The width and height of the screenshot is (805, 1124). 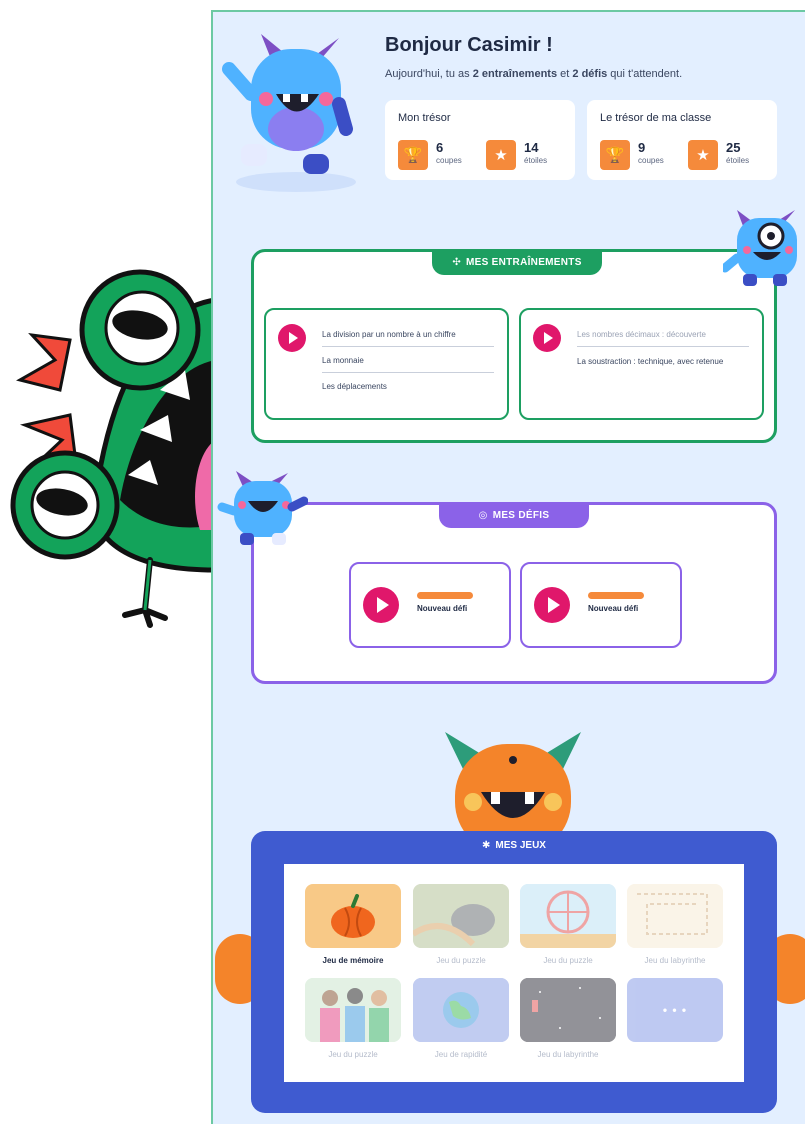 I want to click on training-link: Les déplacements, so click(x=354, y=386).